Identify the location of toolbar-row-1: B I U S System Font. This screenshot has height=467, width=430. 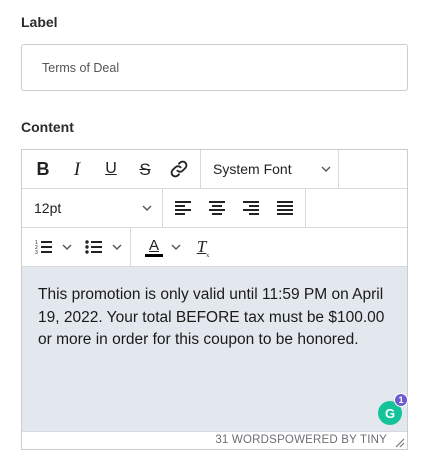
(214, 169).